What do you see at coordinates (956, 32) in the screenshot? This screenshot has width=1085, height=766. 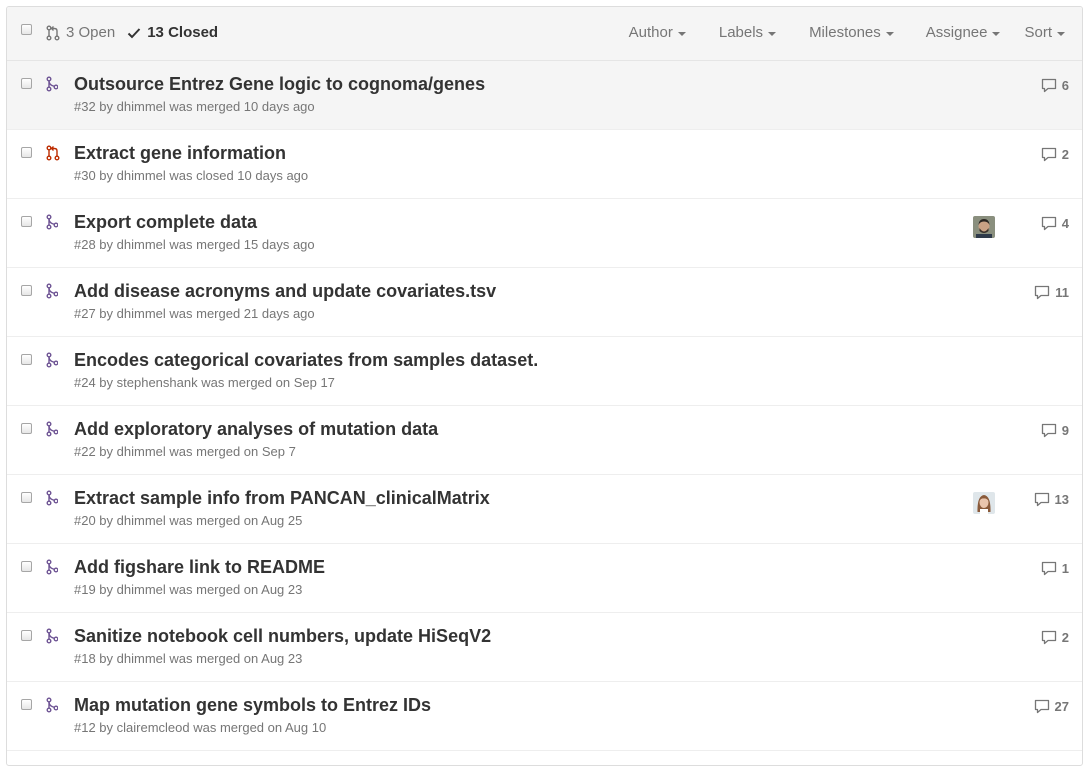 I see `assignee-filter-label: Assignee` at bounding box center [956, 32].